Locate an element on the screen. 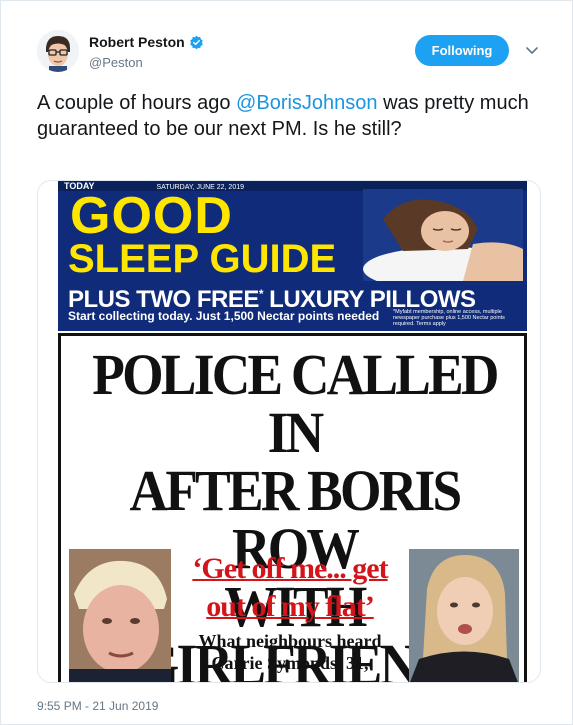 The width and height of the screenshot is (573, 725). mention-link: @BorisJohnson is located at coordinates (306, 103).